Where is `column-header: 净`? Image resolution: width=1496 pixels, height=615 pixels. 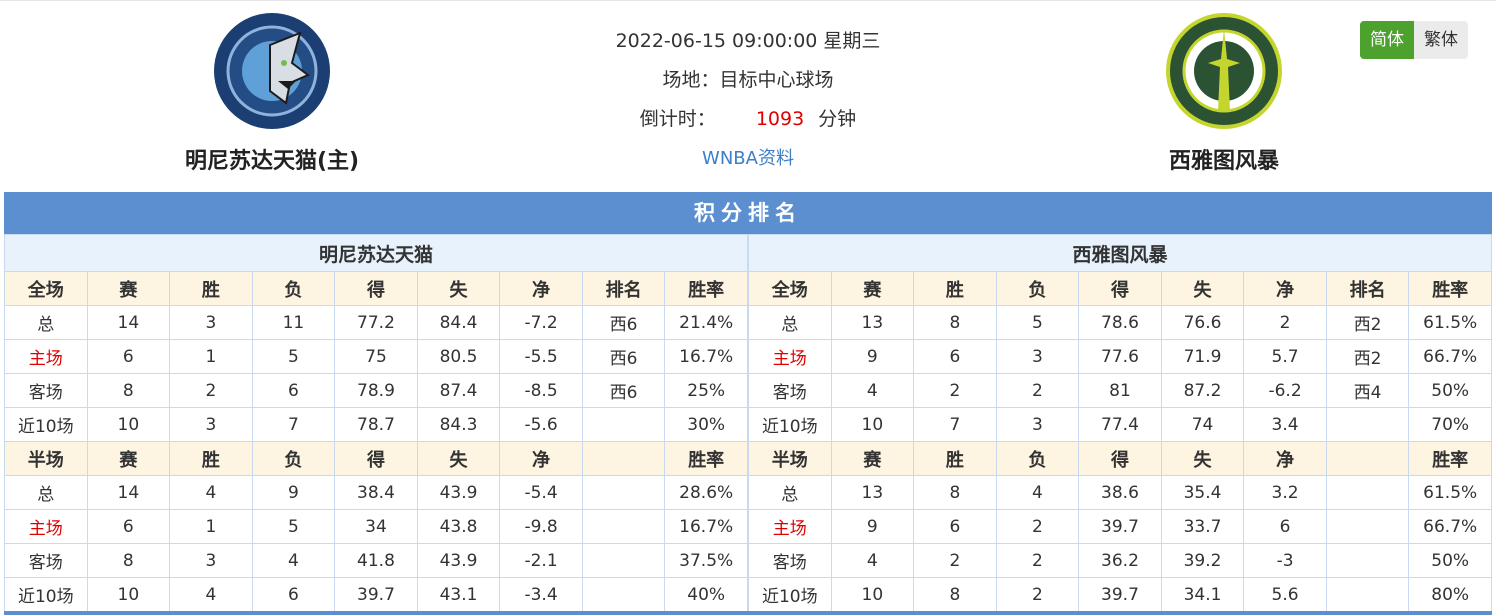
column-header: 净 is located at coordinates (1285, 458).